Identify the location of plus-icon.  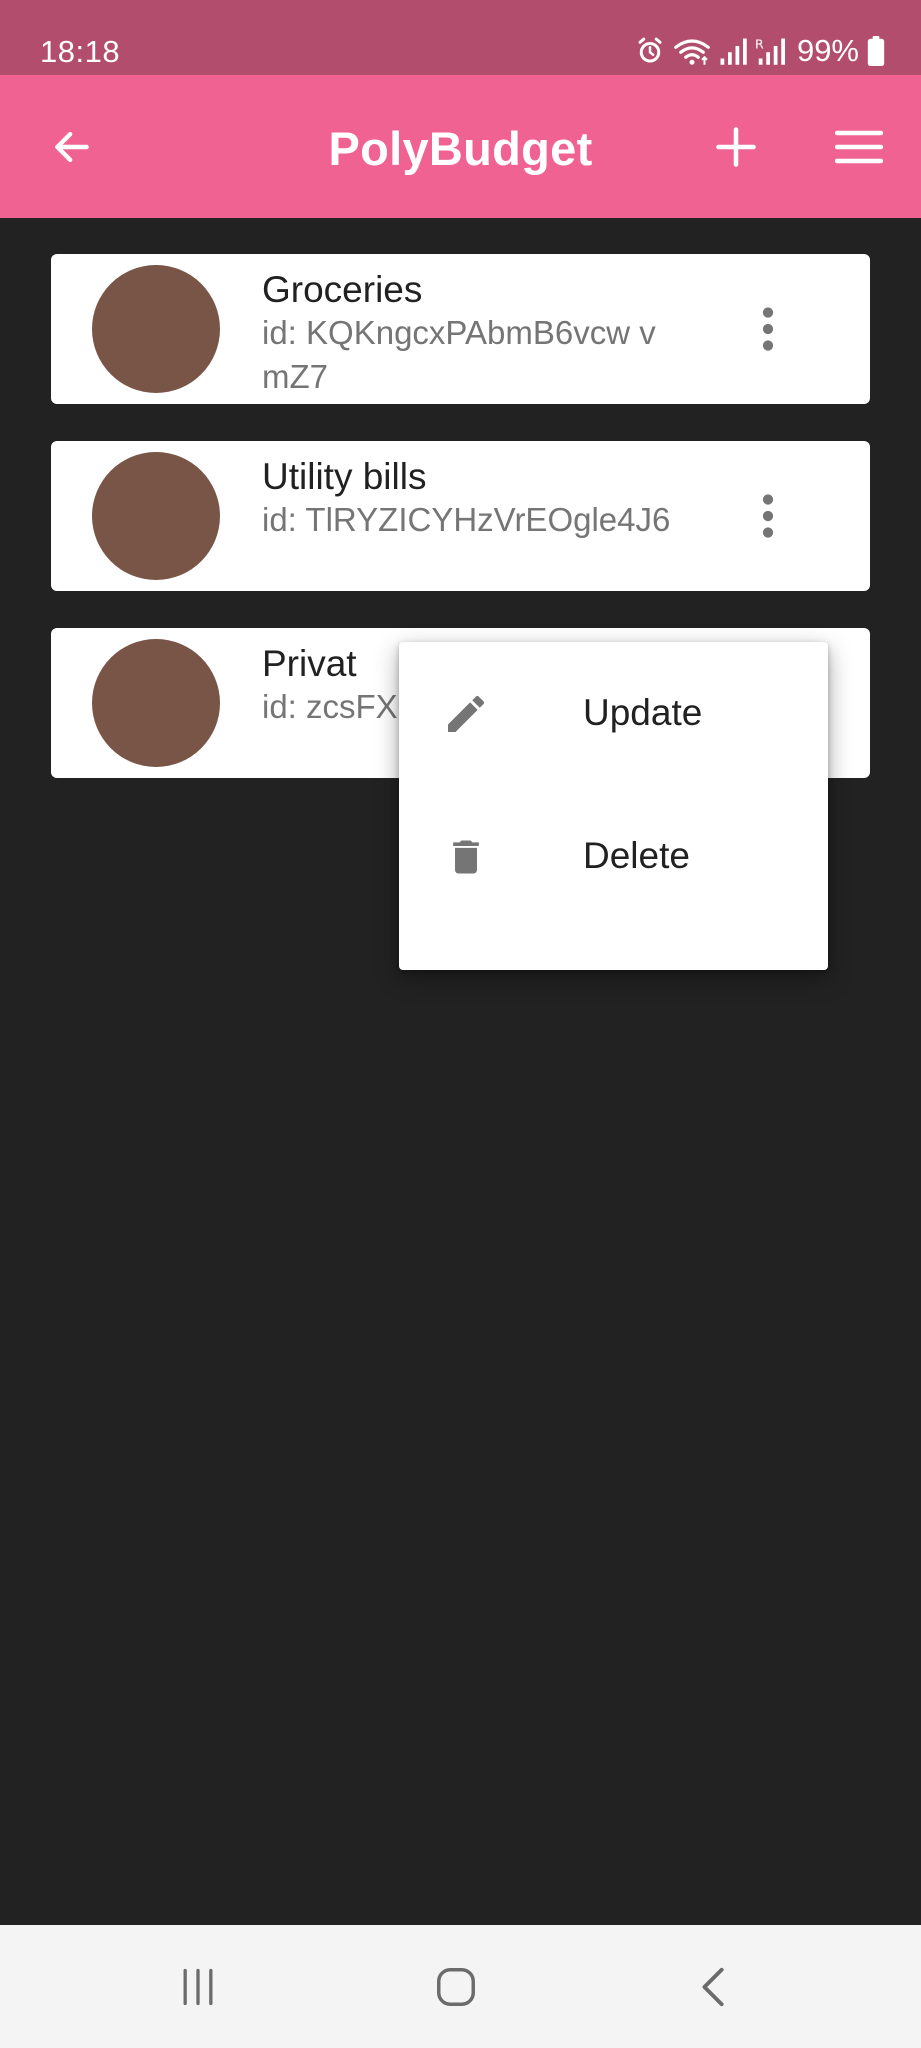
(736, 147).